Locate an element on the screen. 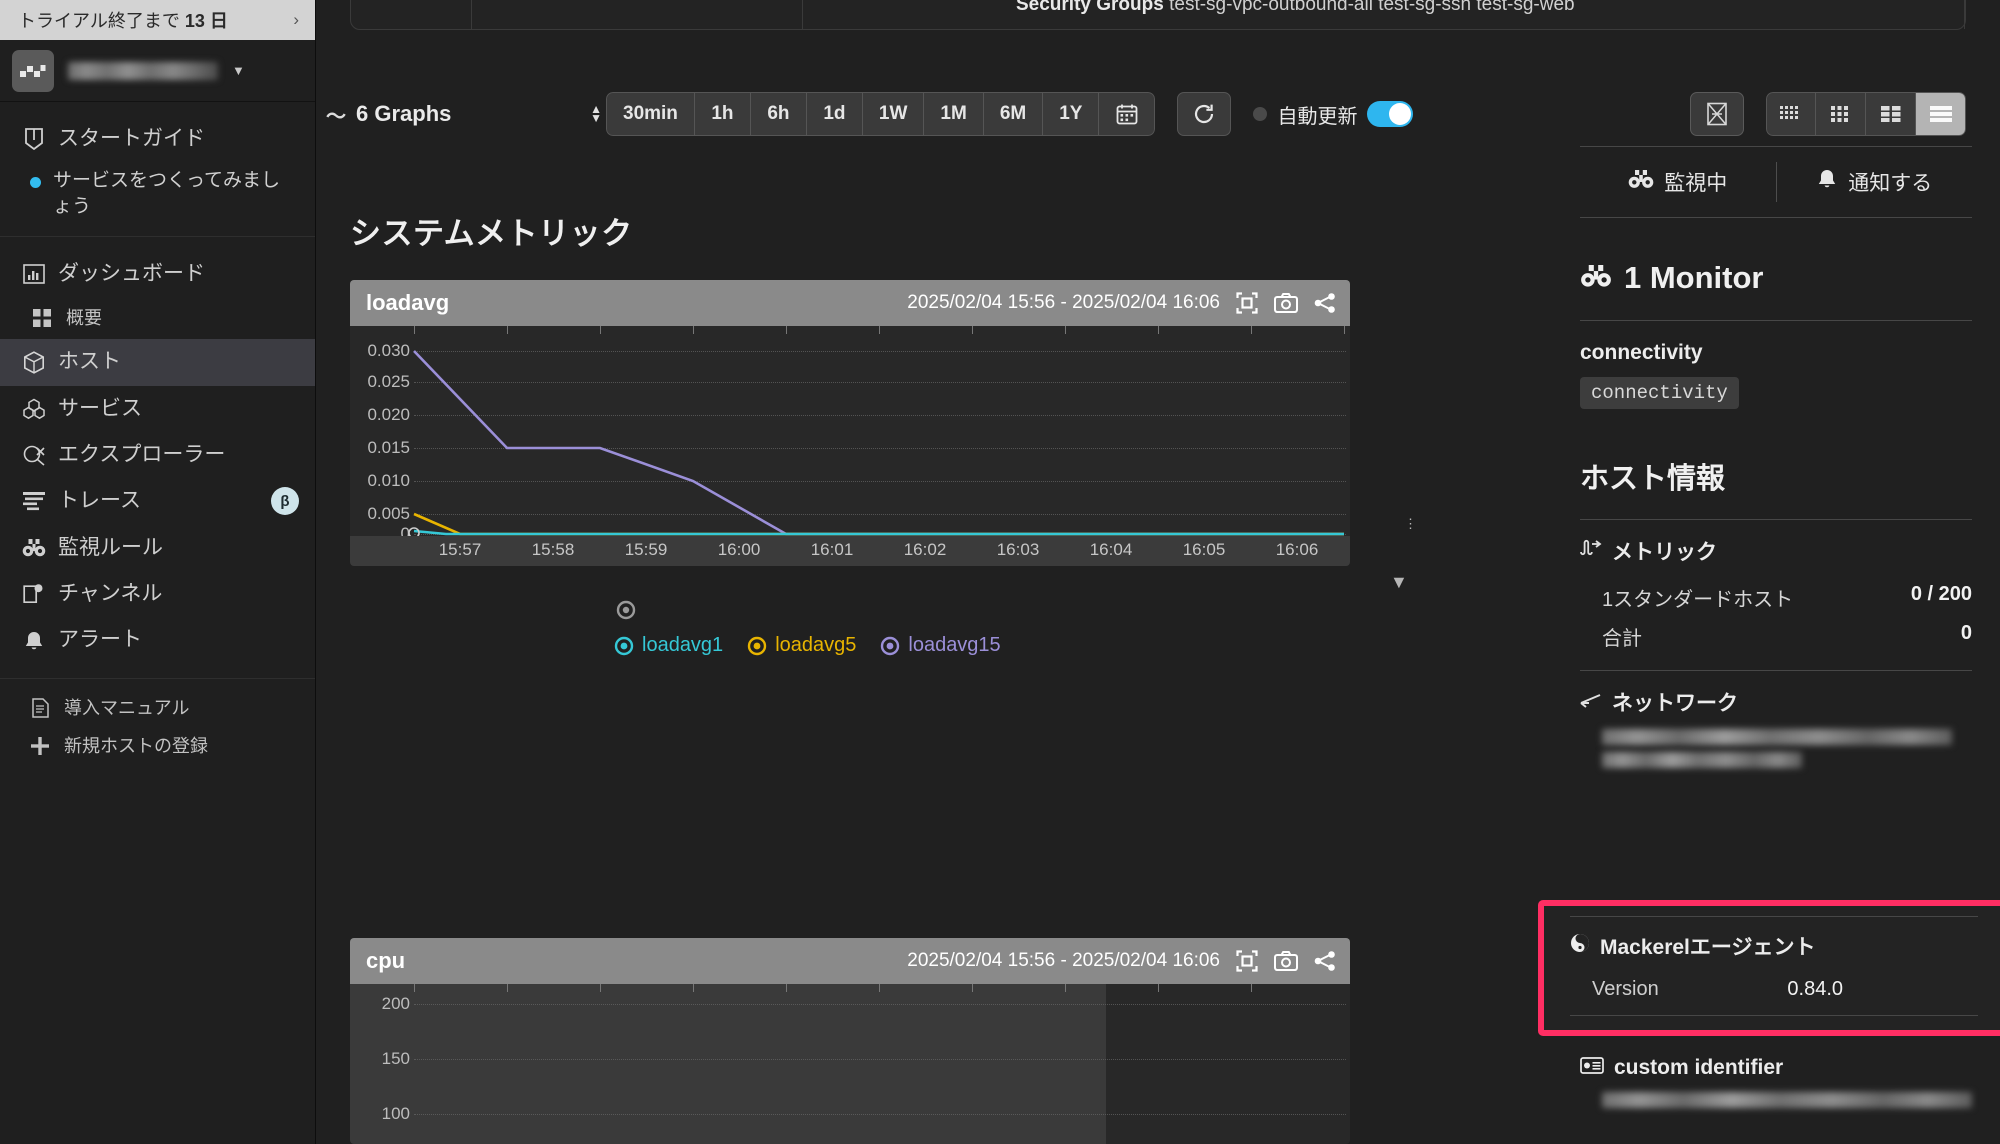  sidebar-item-label: サービス is located at coordinates (100, 408).